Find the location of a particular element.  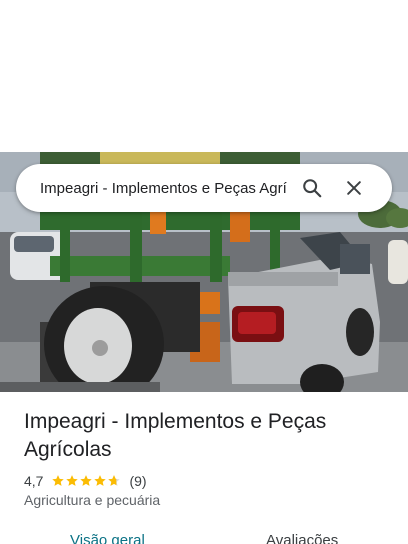

star-rating is located at coordinates (86, 481).